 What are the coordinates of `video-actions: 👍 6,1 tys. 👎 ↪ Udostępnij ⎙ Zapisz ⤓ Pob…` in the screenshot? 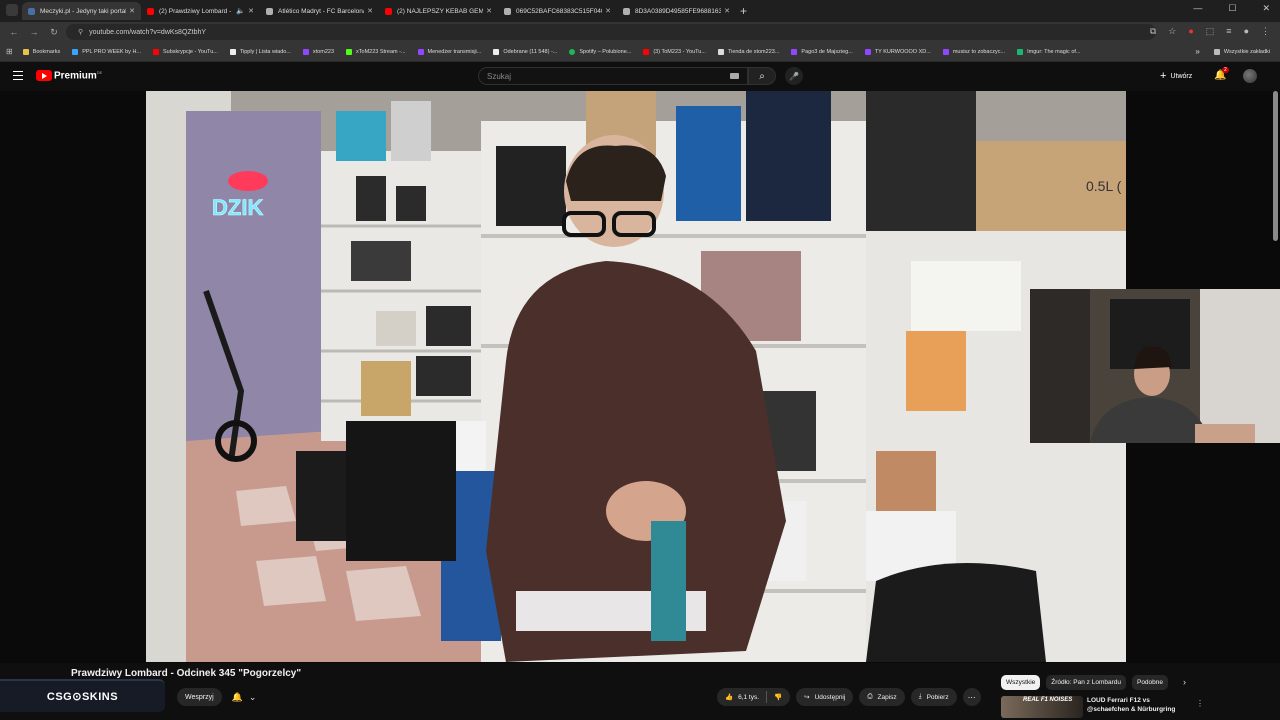 It's located at (849, 697).